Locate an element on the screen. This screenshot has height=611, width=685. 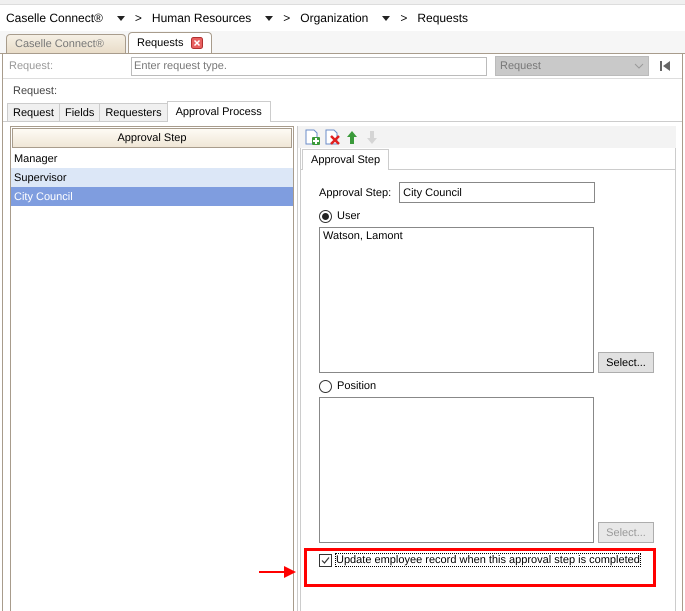
selection-list is located at coordinates (456, 470).